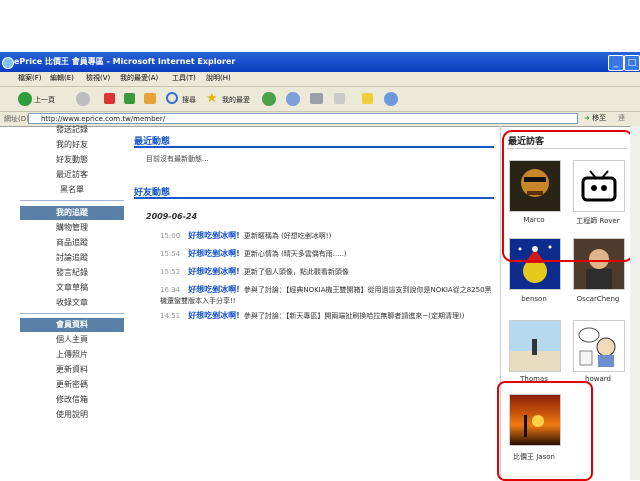  Describe the element at coordinates (295, 254) in the screenshot. I see `activity-text: 更新心情為 (晴天多雲偶有雨.....)` at that location.